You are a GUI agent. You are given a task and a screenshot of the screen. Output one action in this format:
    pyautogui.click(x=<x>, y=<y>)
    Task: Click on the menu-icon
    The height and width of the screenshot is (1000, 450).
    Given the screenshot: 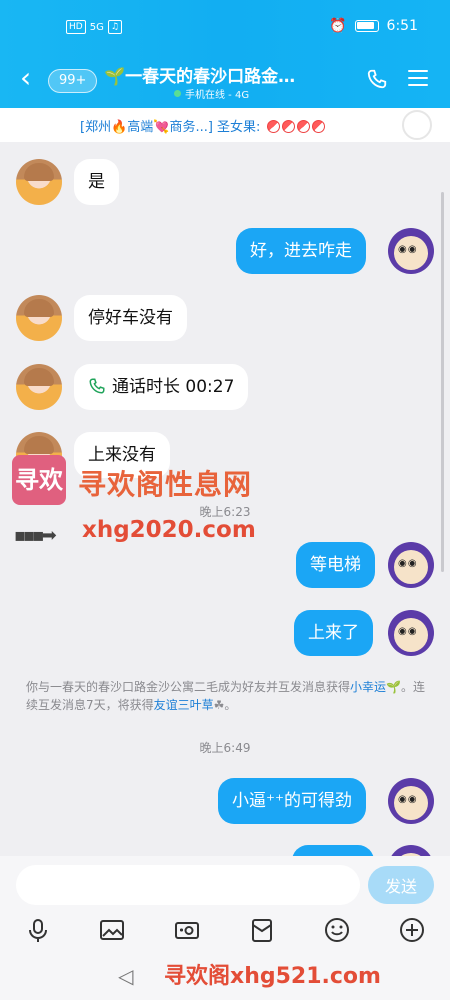 What is the action you would take?
    pyautogui.click(x=418, y=79)
    